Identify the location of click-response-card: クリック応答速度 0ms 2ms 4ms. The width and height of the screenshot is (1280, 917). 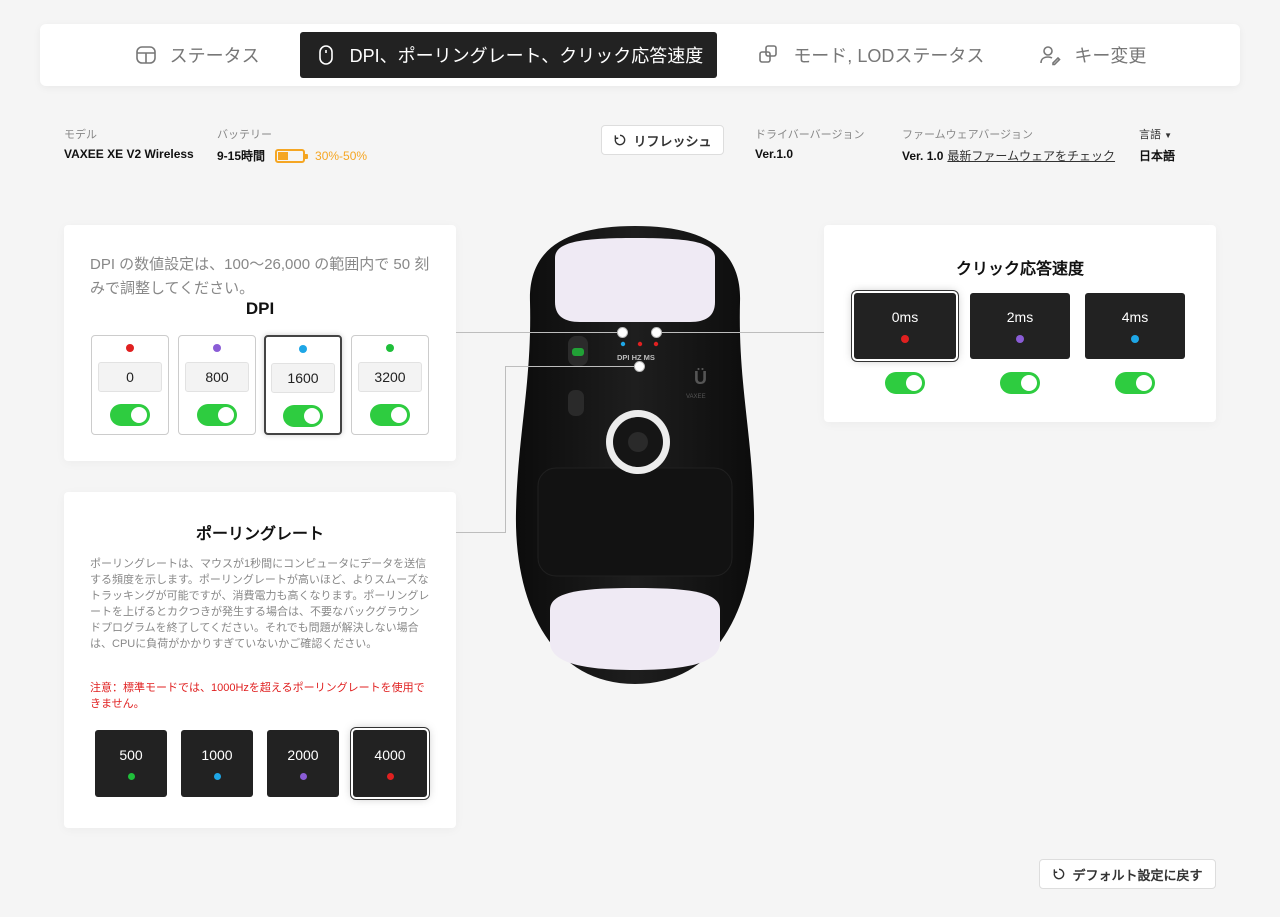
(1020, 323).